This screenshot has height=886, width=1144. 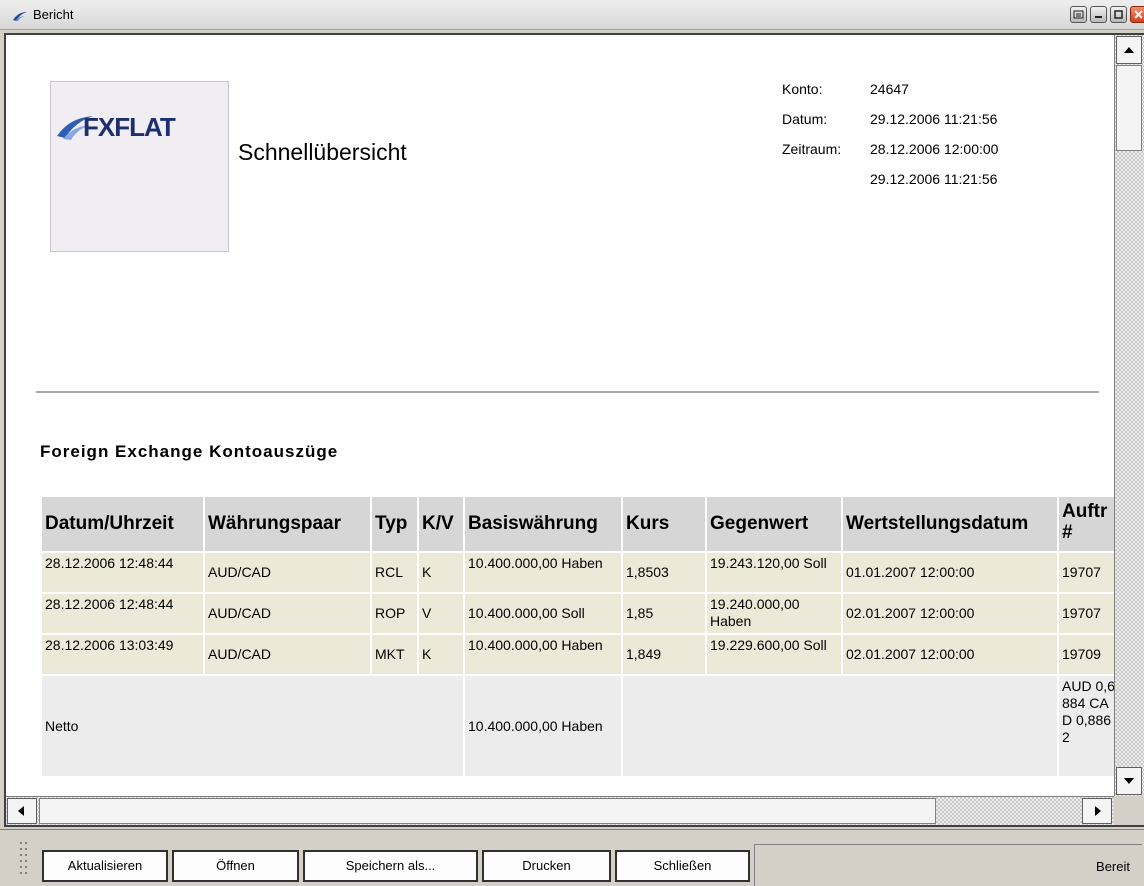 What do you see at coordinates (252, 726) in the screenshot?
I see `net-label: Netto` at bounding box center [252, 726].